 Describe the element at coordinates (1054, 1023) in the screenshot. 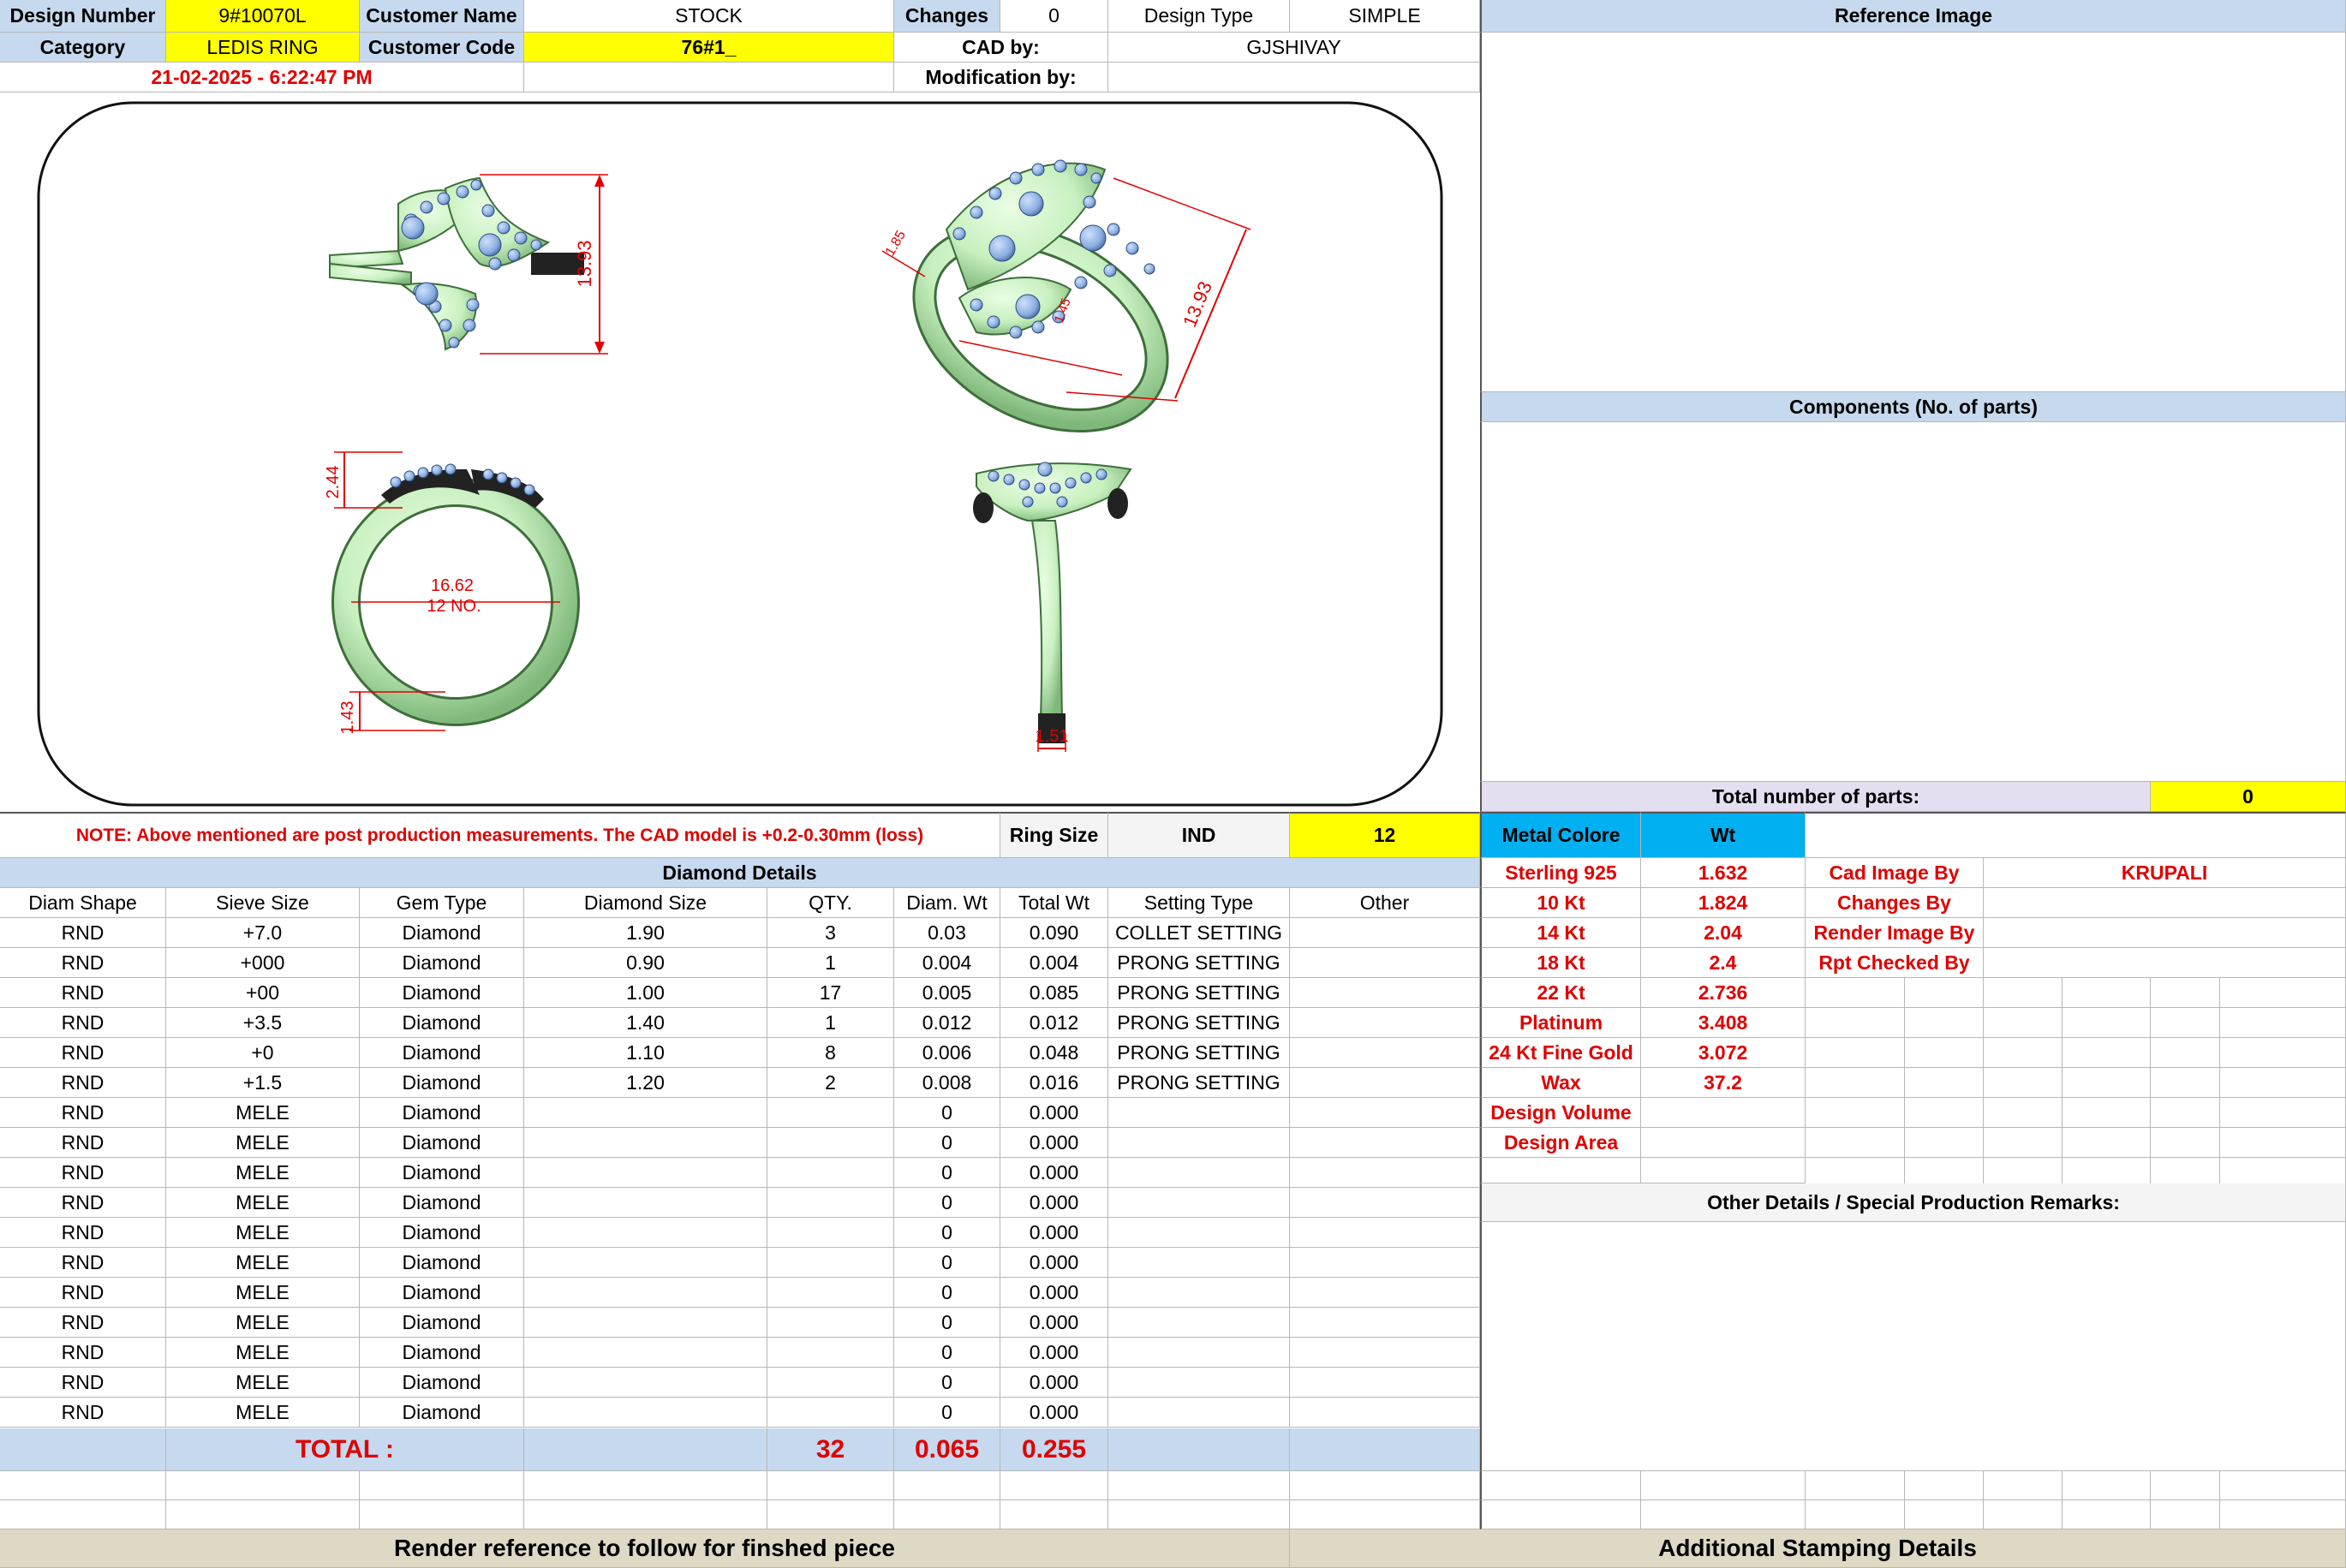

I see `diamond-cell-total-wt: 0.012` at that location.